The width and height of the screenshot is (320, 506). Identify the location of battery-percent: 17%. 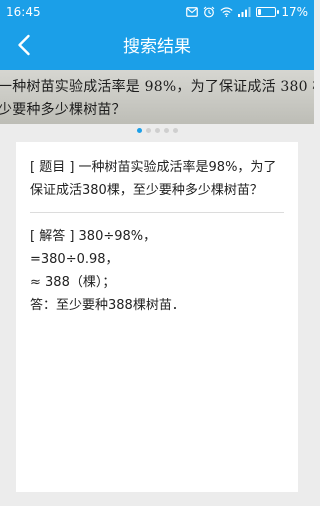
(294, 12).